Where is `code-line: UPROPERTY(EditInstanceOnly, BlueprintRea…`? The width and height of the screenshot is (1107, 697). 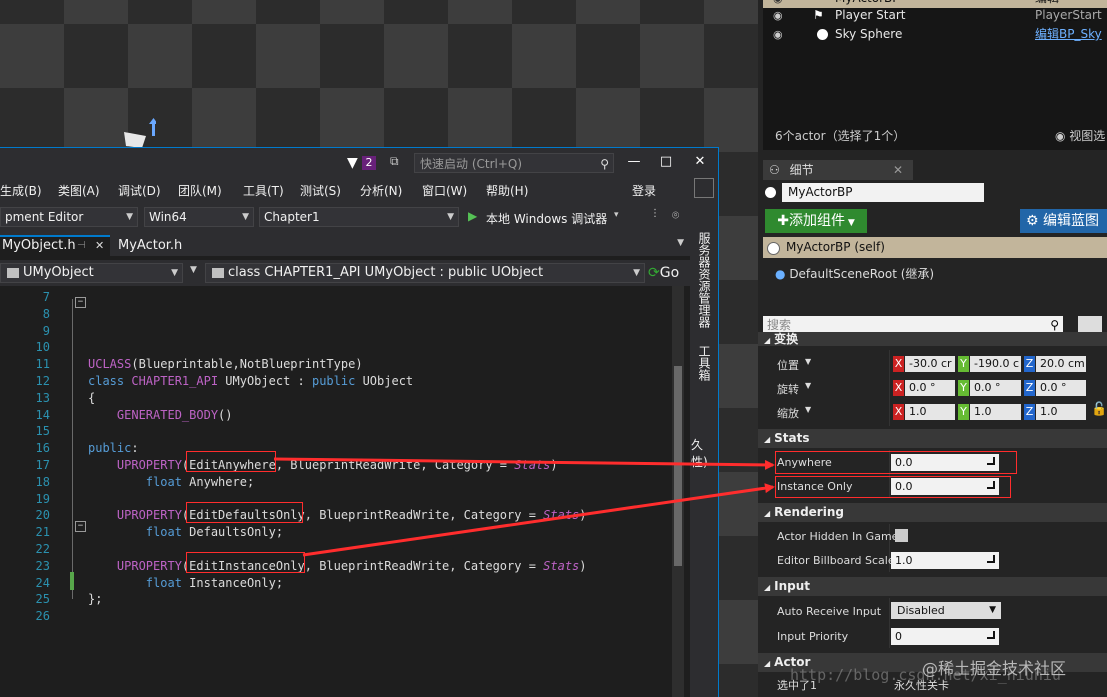 code-line: UPROPERTY(EditInstanceOnly, BlueprintRea… is located at coordinates (337, 566).